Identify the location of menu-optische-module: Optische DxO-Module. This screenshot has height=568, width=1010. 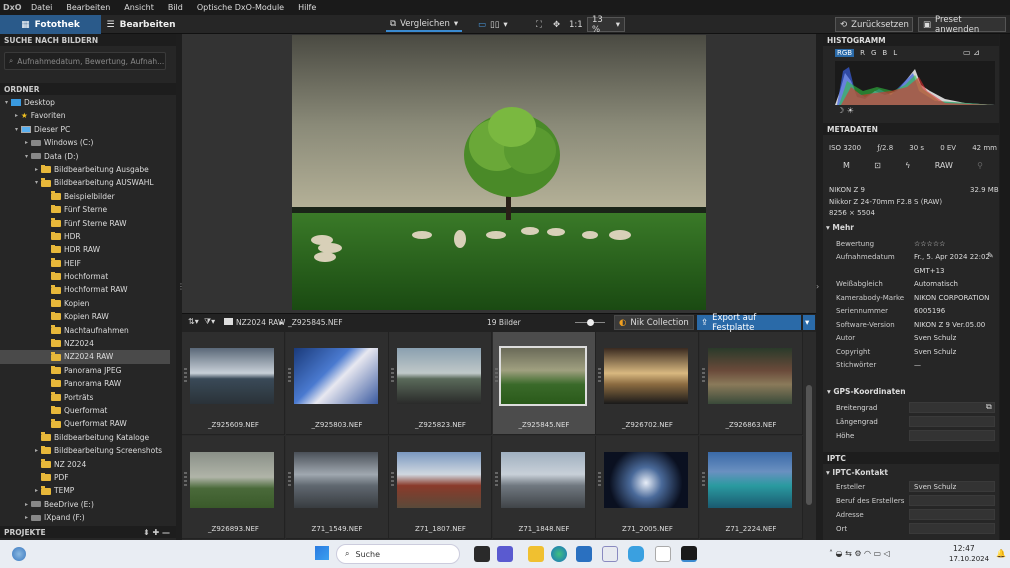
(240, 7).